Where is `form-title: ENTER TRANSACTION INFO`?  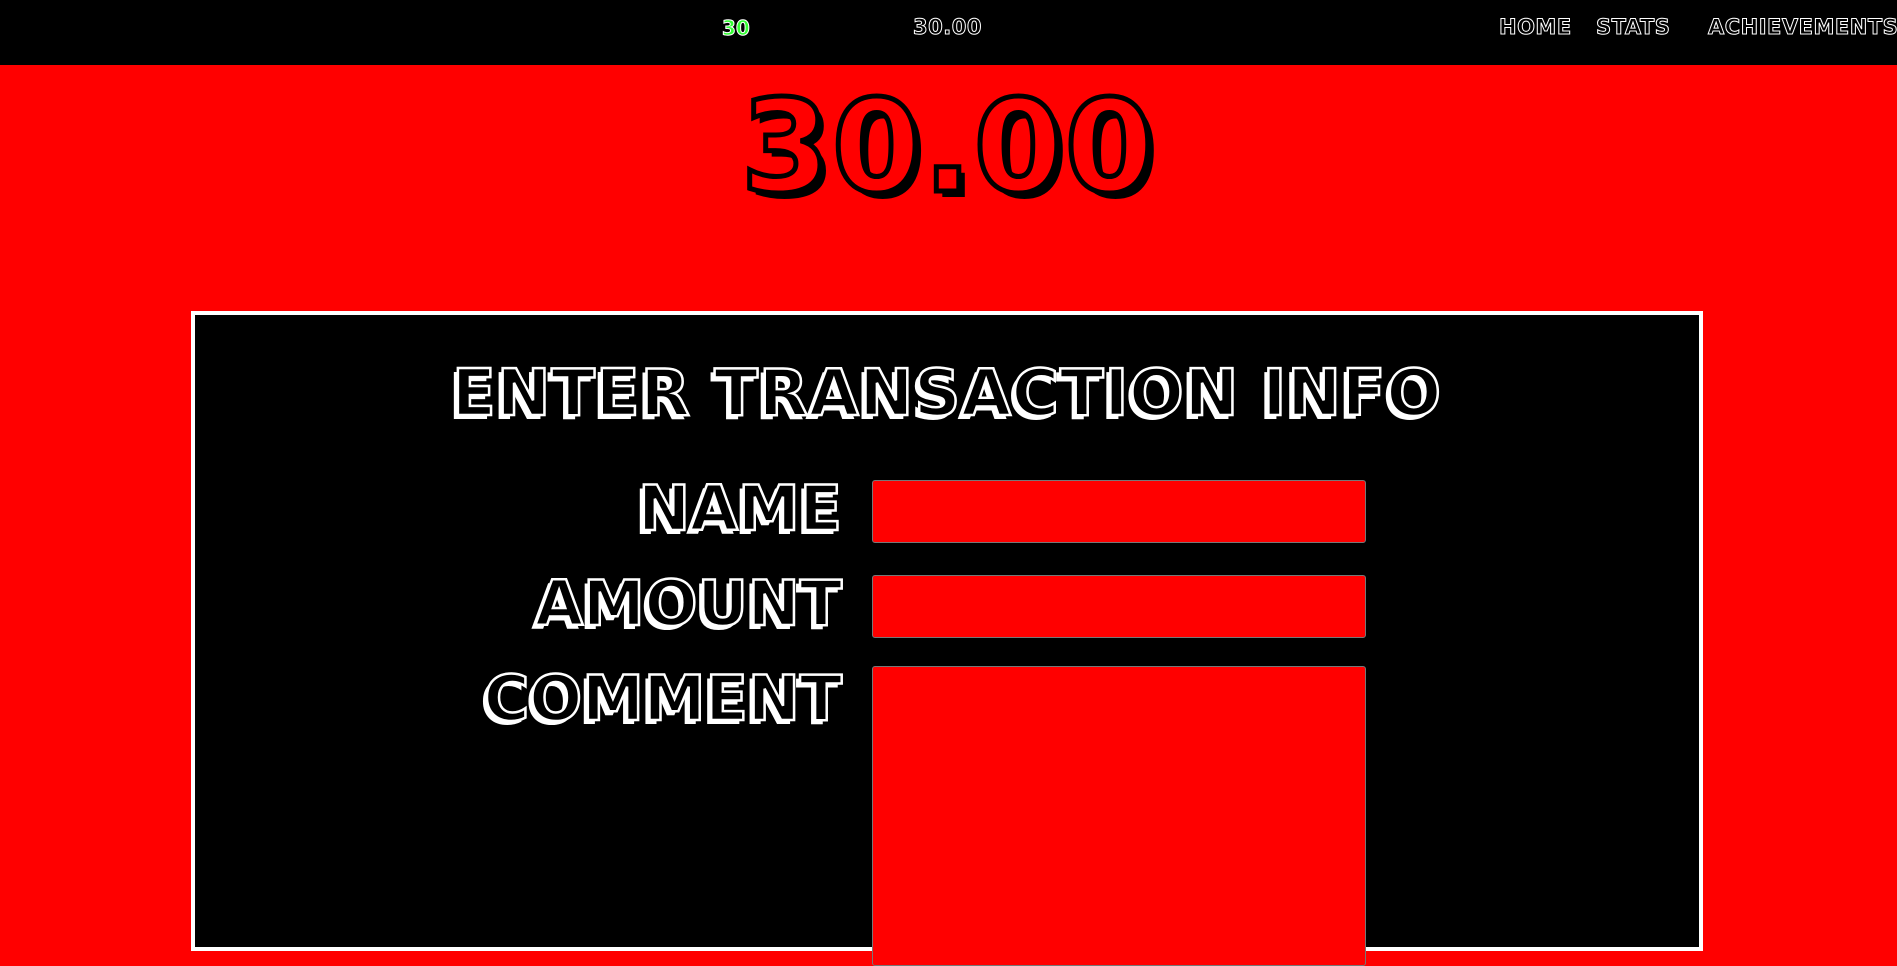 form-title: ENTER TRANSACTION INFO is located at coordinates (947, 394).